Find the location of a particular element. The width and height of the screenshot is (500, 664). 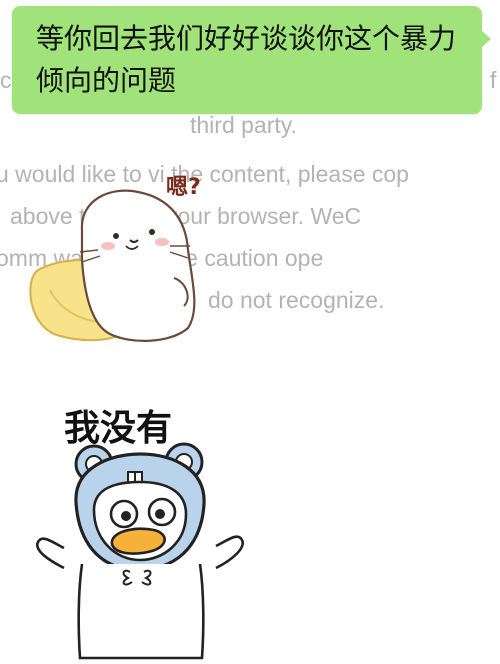

bubble-tail is located at coordinates (486, 39).